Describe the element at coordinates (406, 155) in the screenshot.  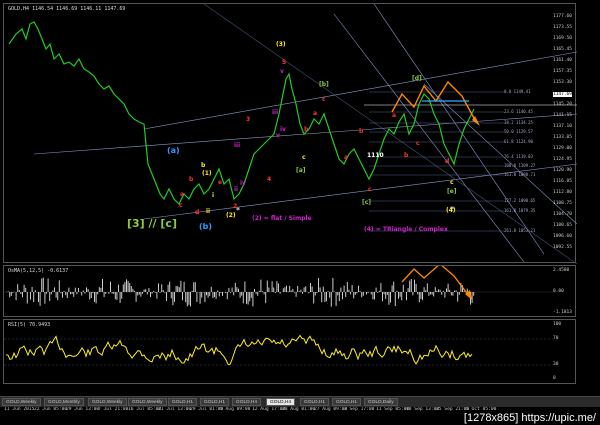
I see `wave-small-b-4: b` at that location.